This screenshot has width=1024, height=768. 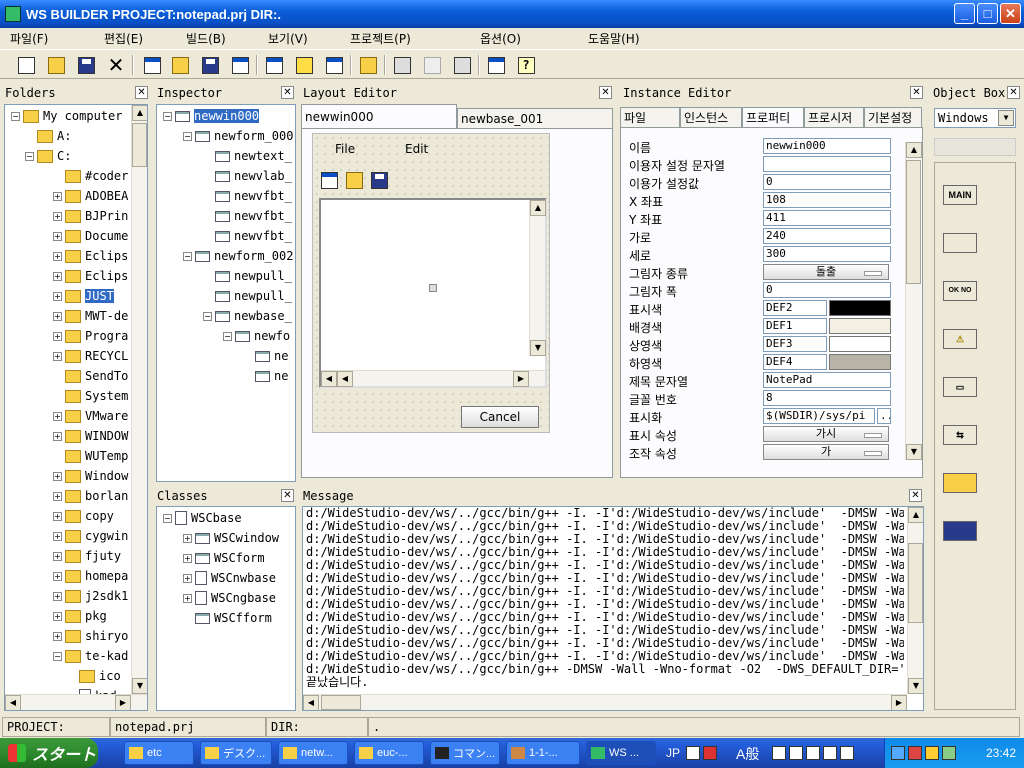 What do you see at coordinates (256, 336) in the screenshot?
I see `inspector-item: − newfo` at bounding box center [256, 336].